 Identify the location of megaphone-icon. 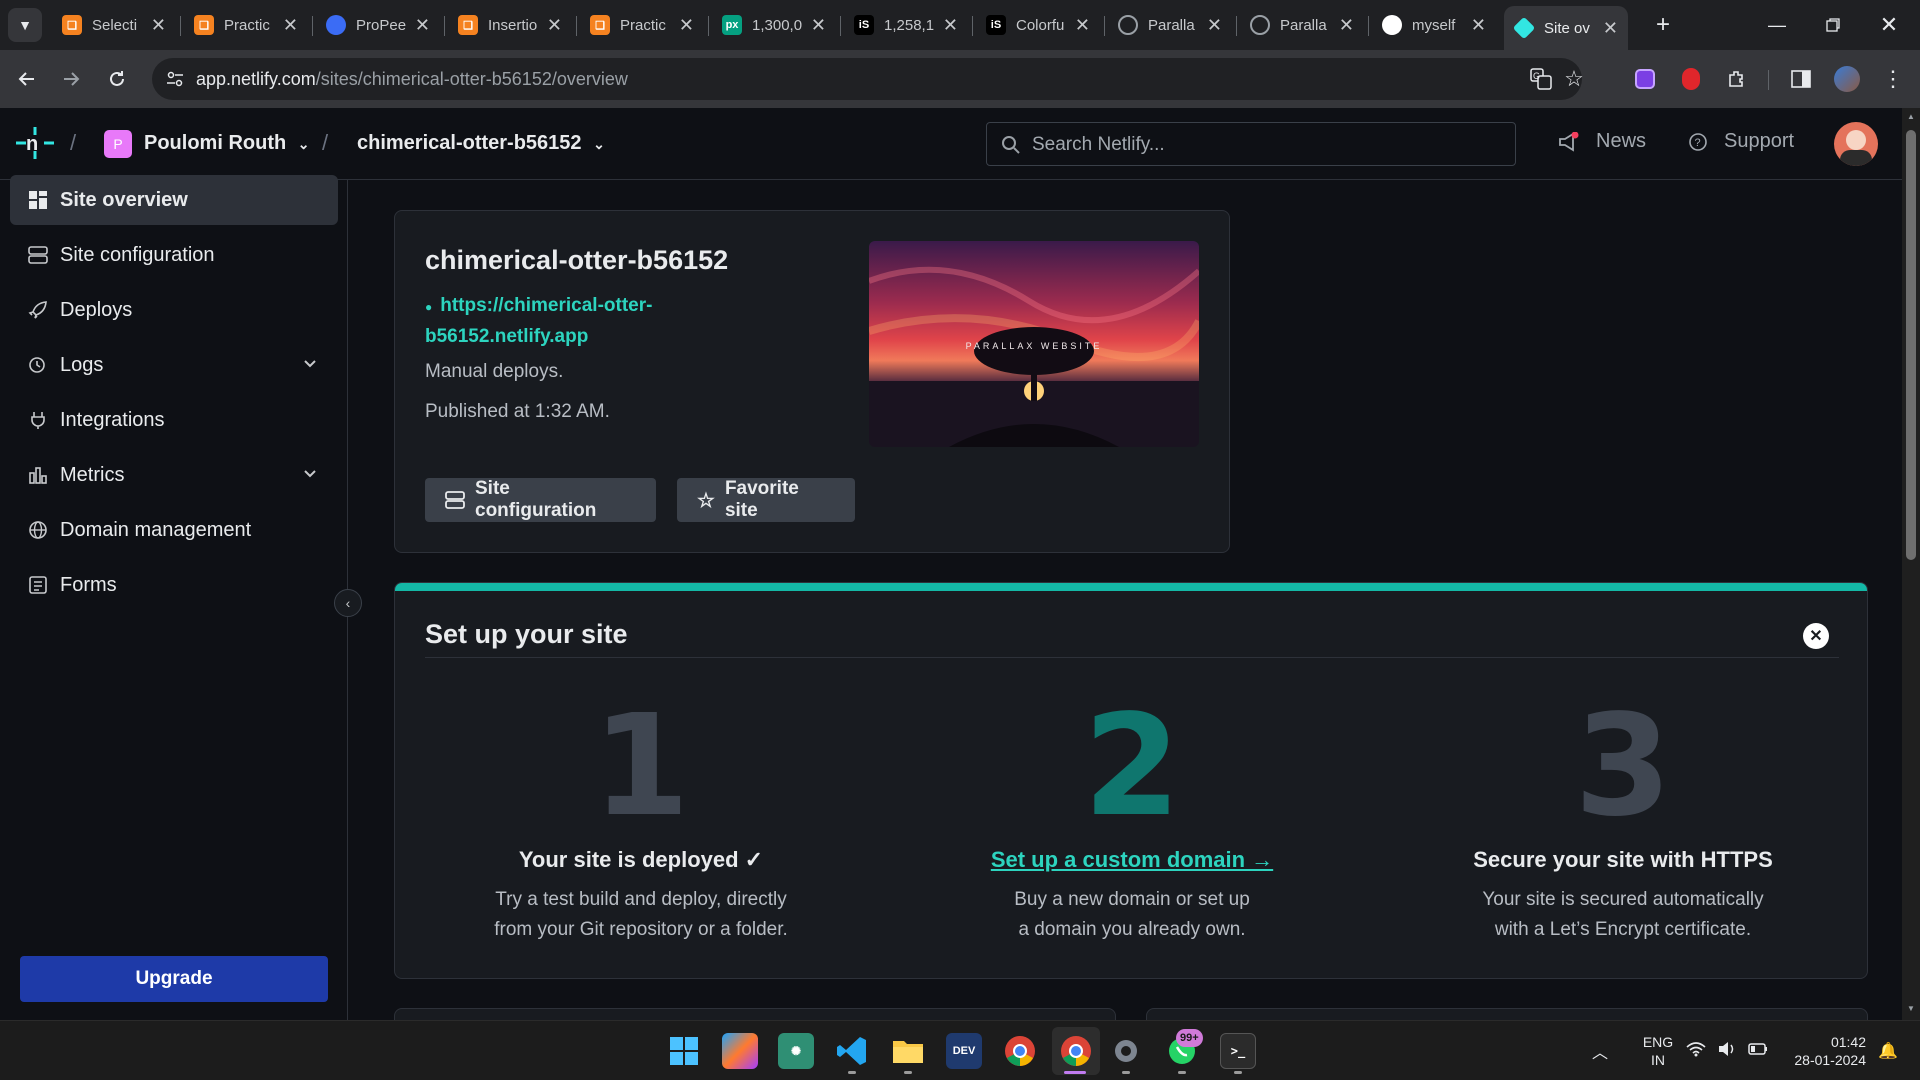
(1569, 141).